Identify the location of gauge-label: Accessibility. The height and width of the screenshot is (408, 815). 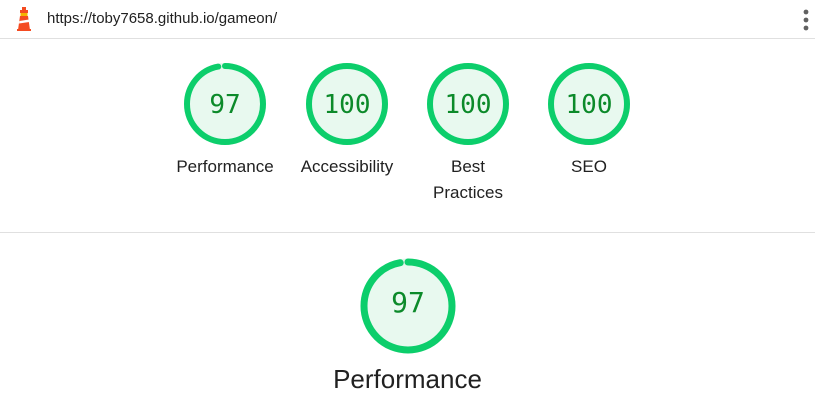
(347, 166).